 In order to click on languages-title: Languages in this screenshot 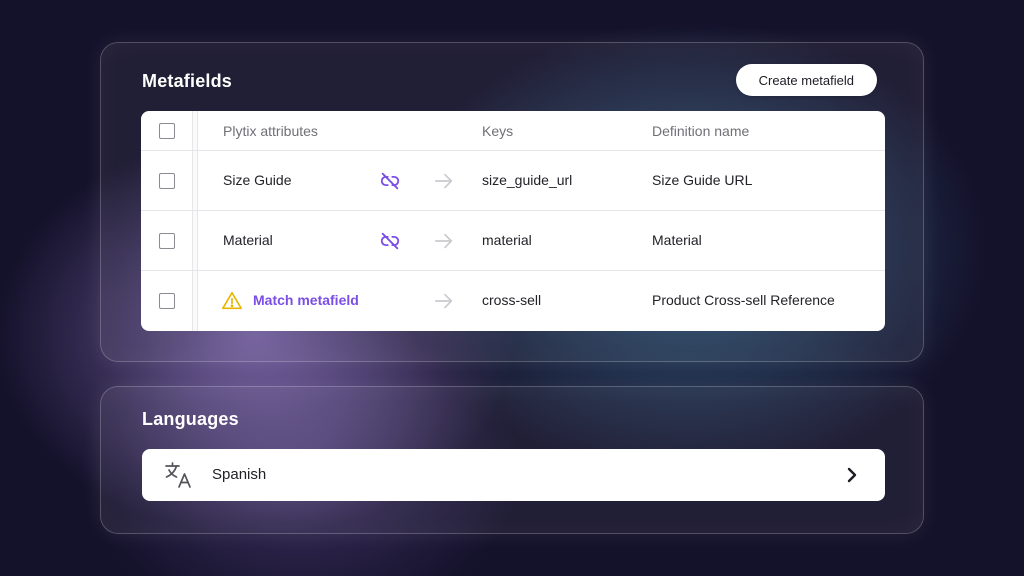, I will do `click(190, 419)`.